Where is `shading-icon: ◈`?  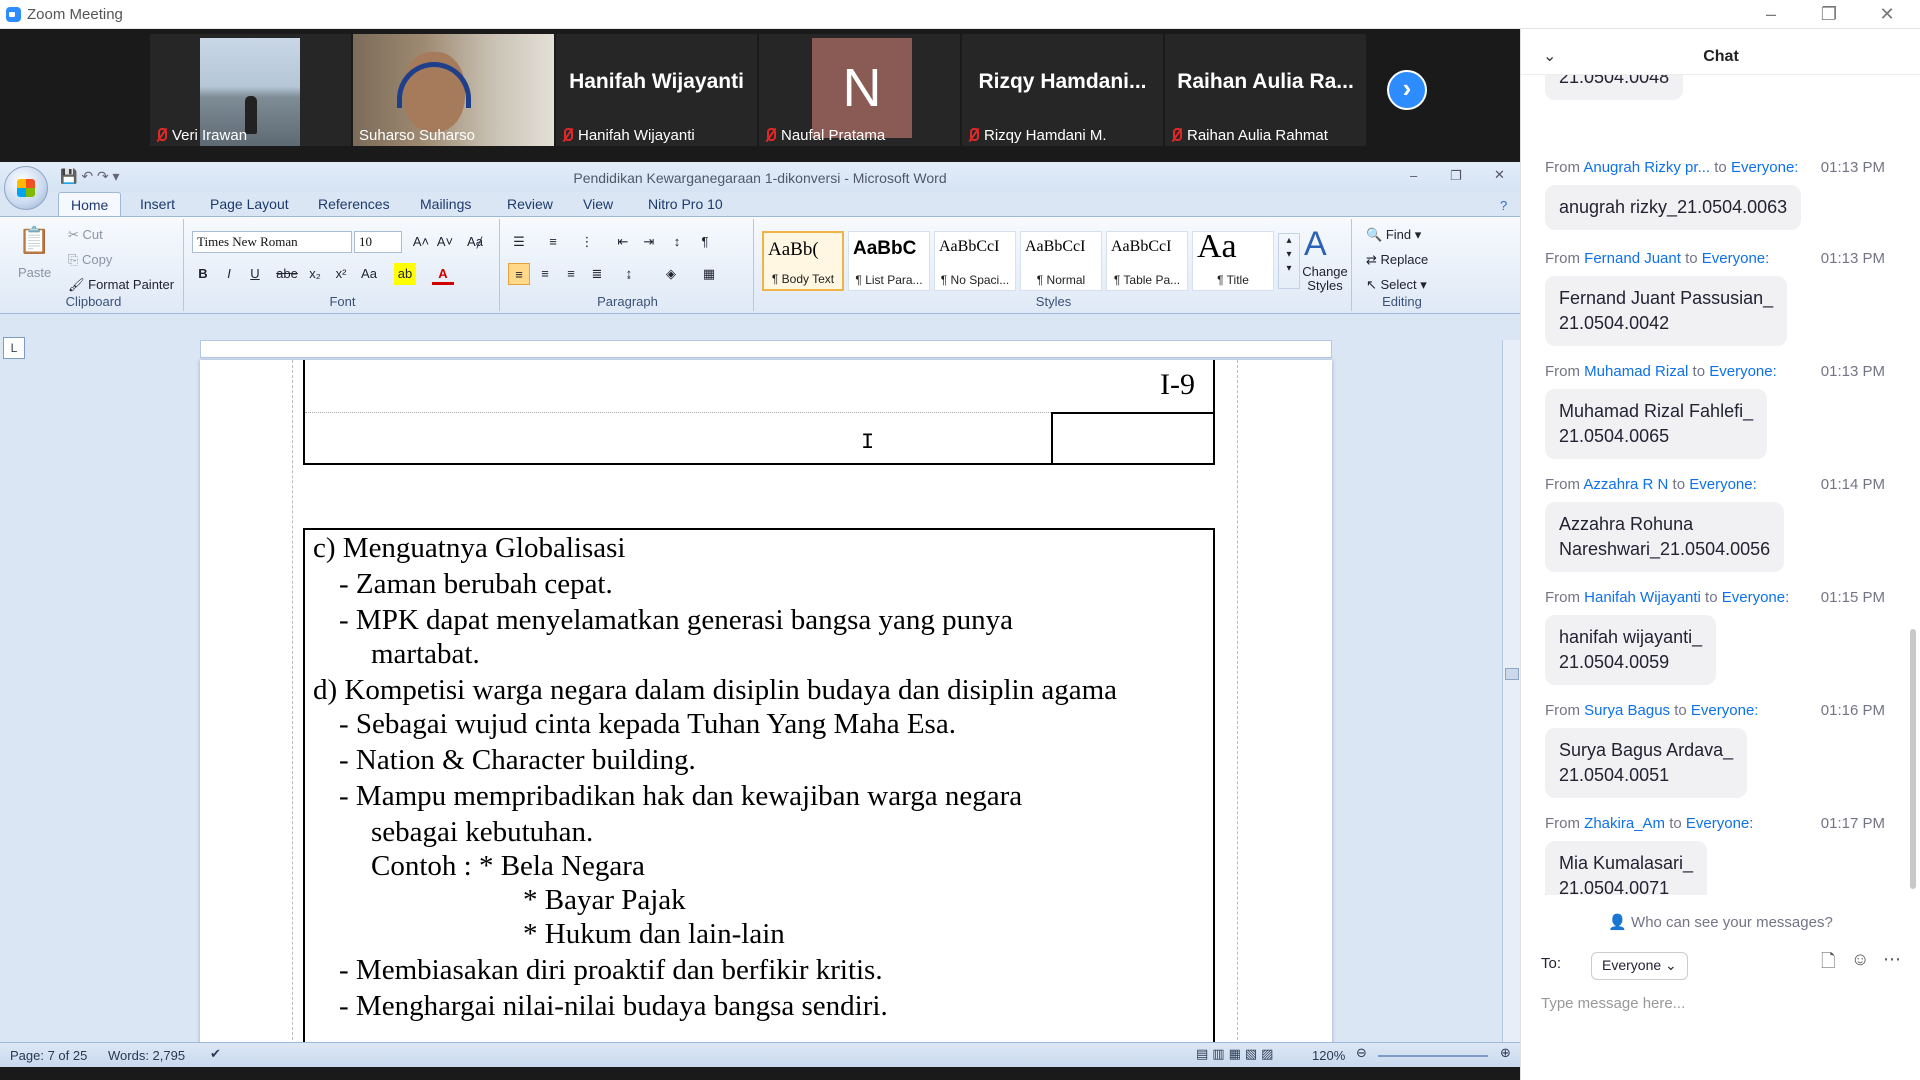 shading-icon: ◈ is located at coordinates (671, 274).